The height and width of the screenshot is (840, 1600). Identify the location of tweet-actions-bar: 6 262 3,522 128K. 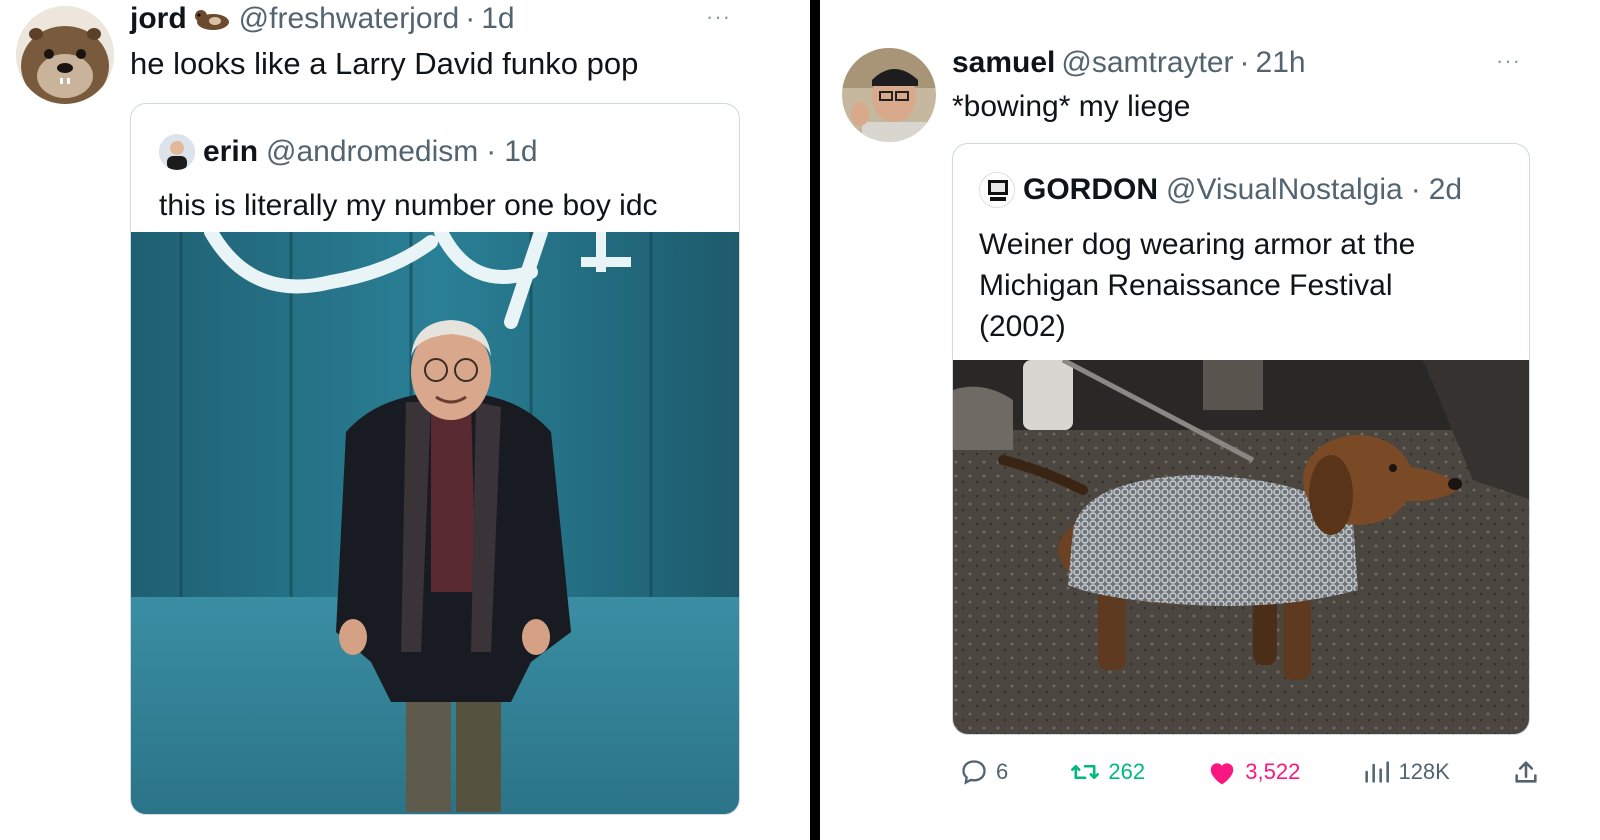
(1250, 772).